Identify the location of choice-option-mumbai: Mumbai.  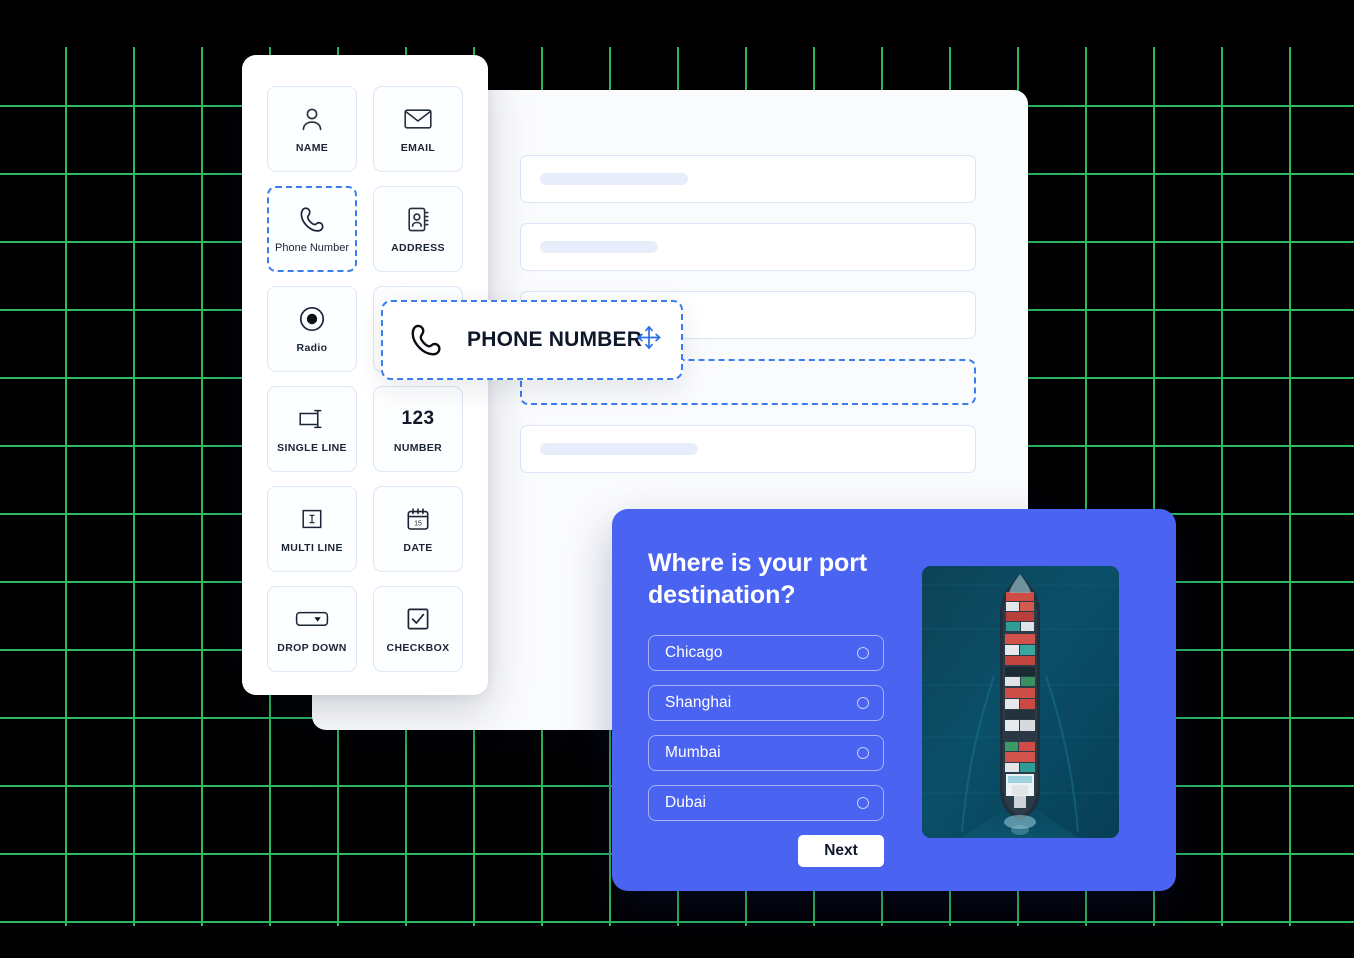
(766, 753).